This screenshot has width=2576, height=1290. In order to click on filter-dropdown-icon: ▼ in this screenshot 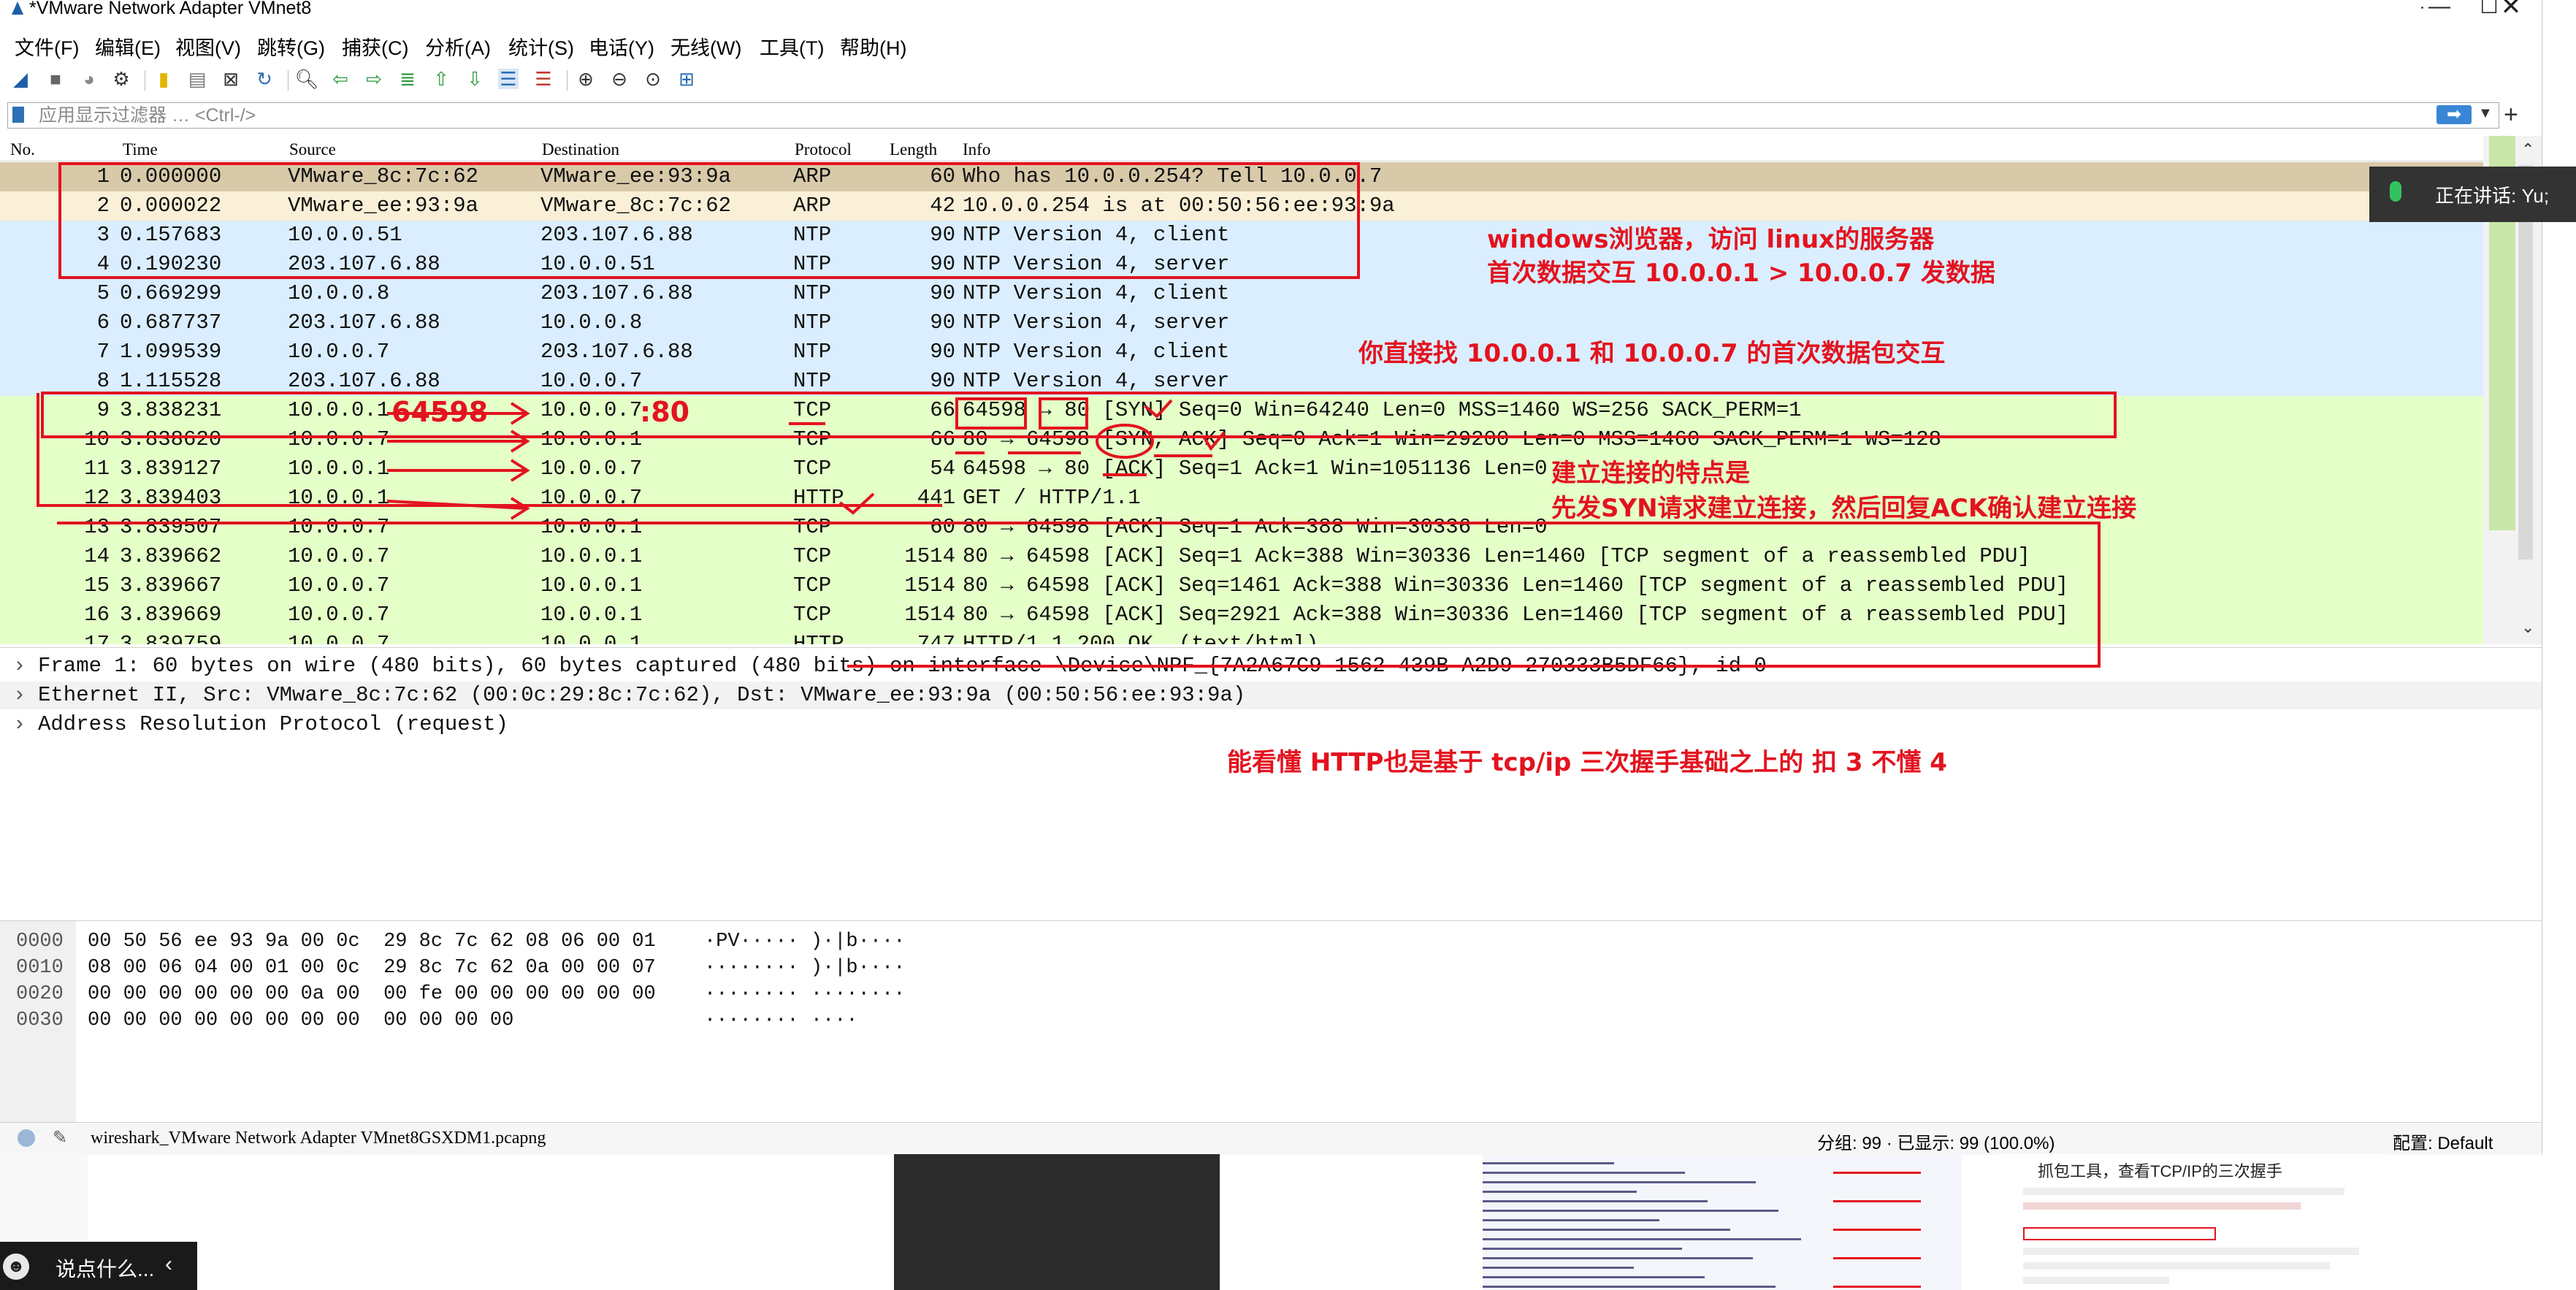, I will do `click(2485, 113)`.